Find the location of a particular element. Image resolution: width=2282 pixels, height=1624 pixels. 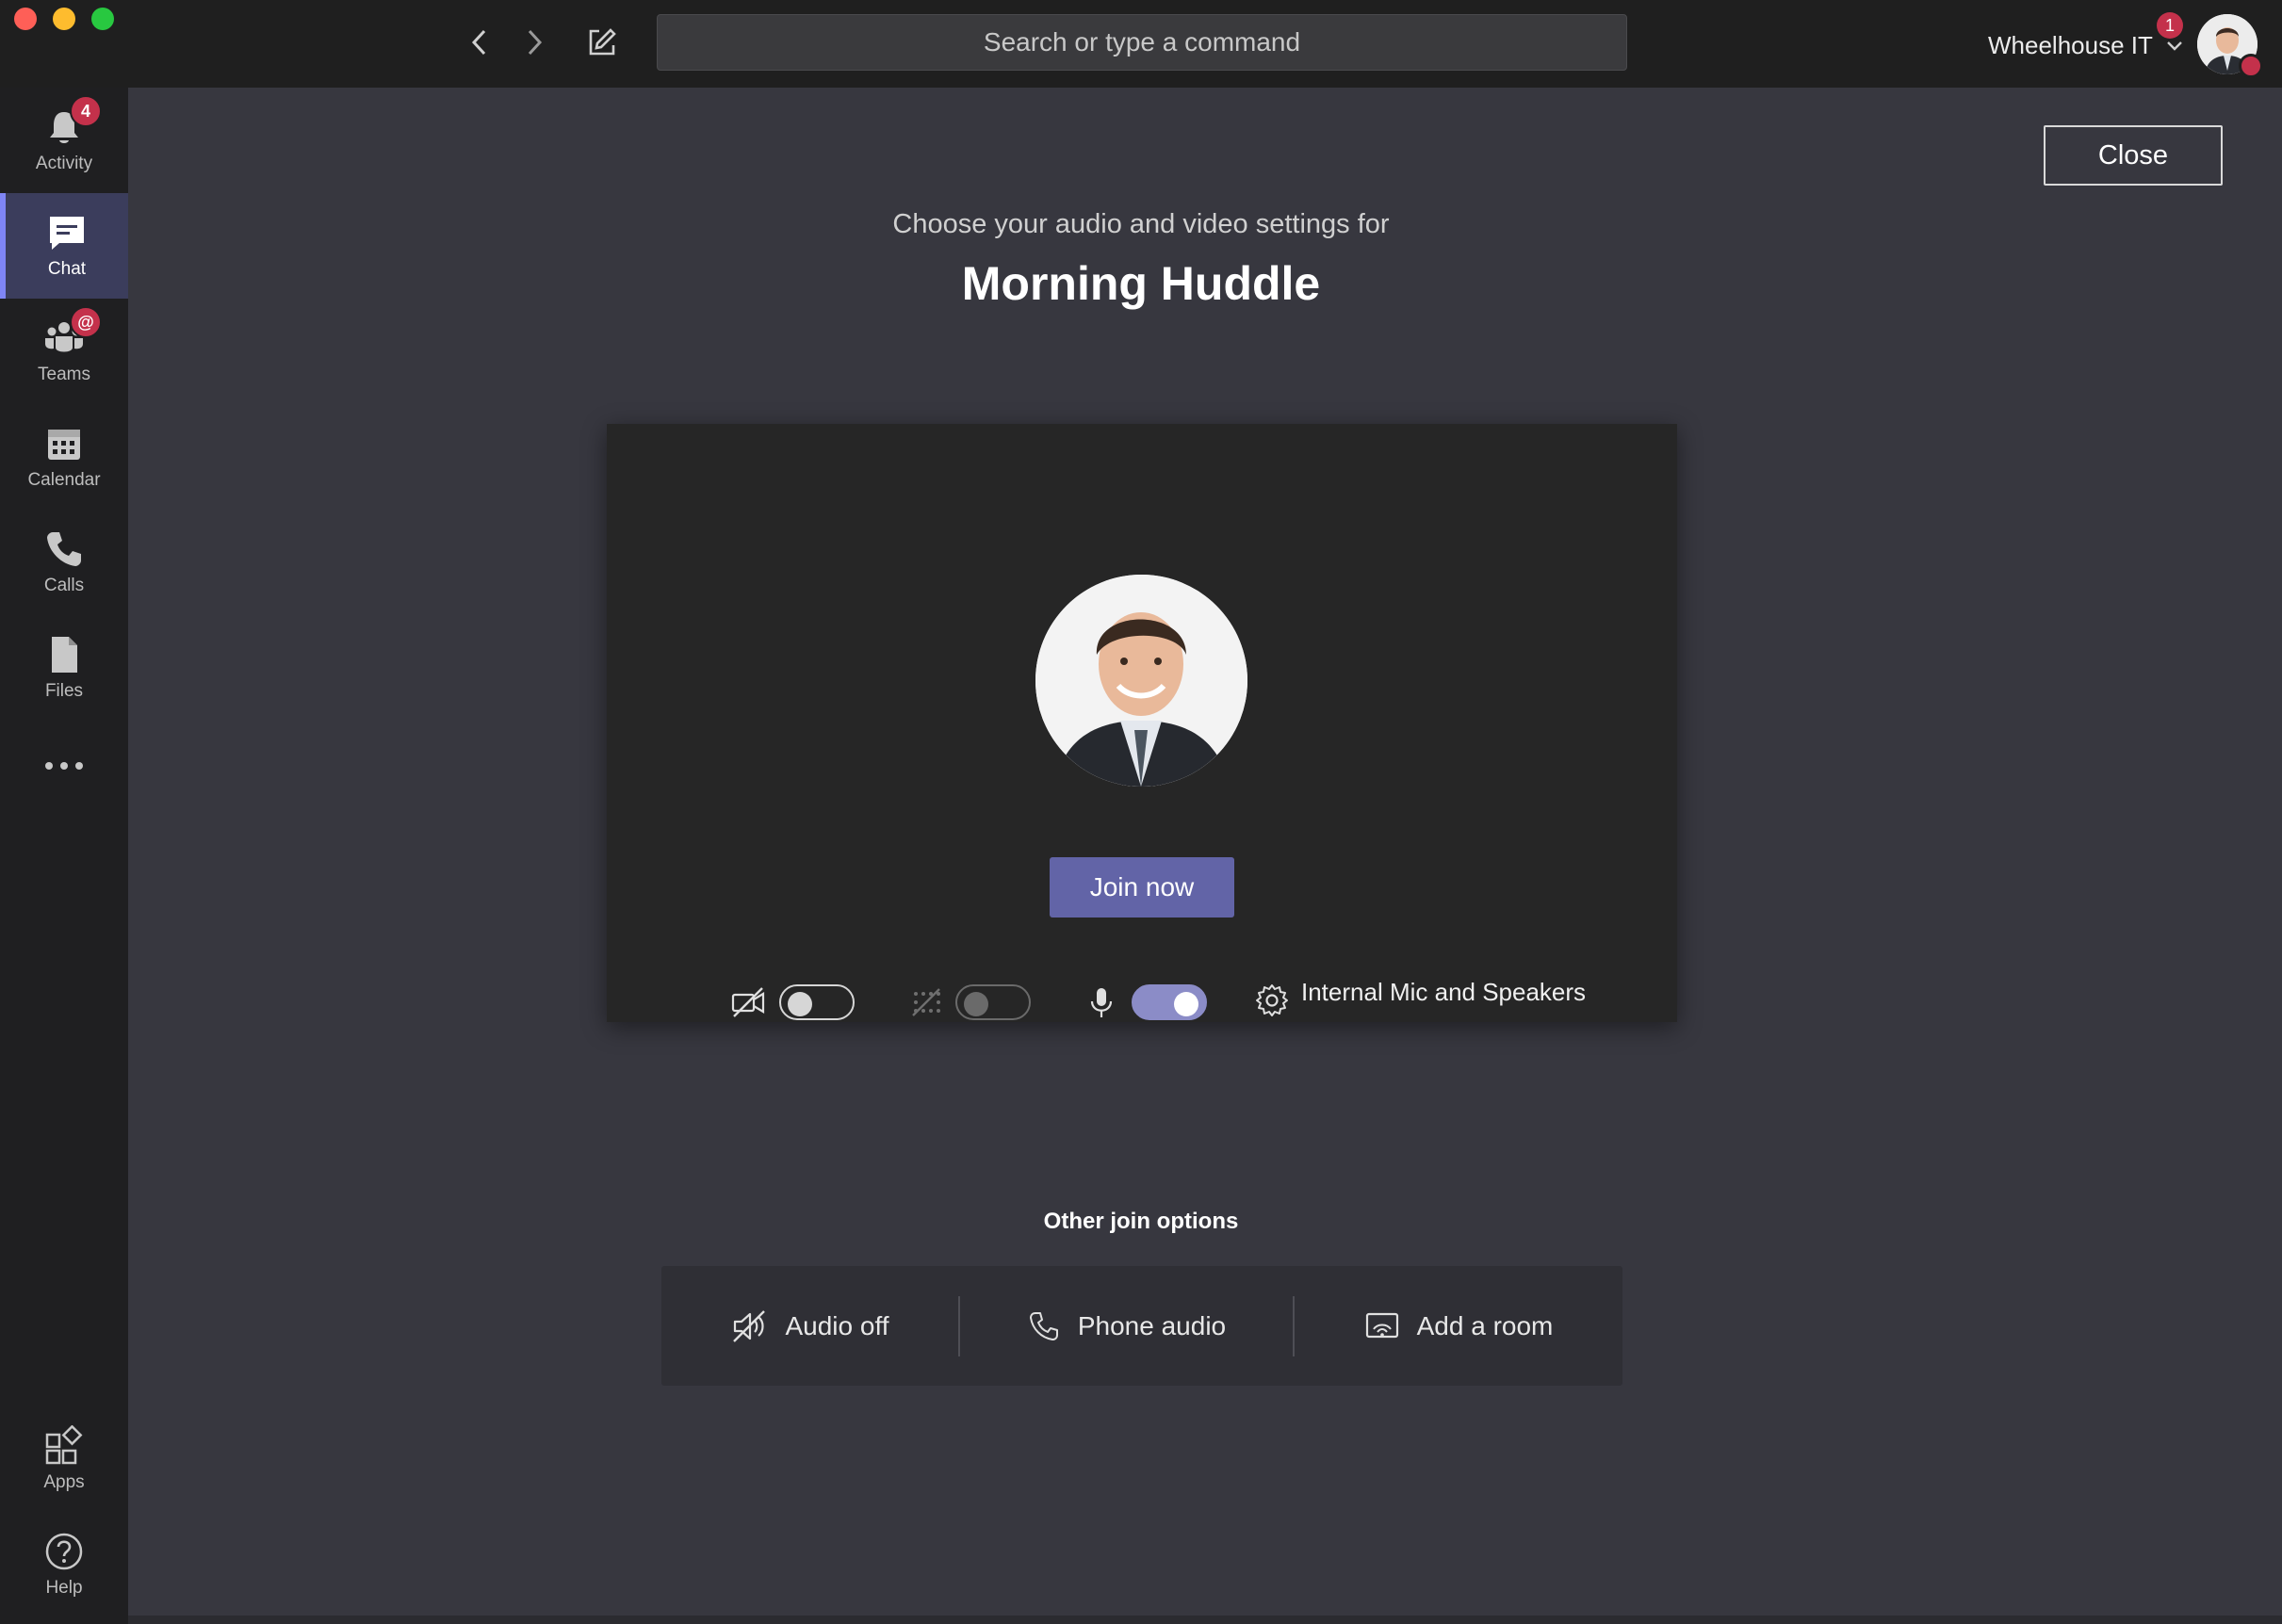

phone-audio-label: Phone audio is located at coordinates (1152, 1325).